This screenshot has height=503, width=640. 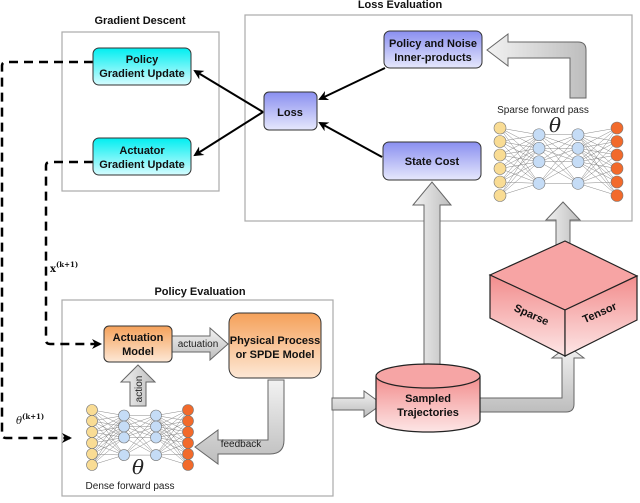 What do you see at coordinates (536, 65) in the screenshot?
I see `sparse-to-inner-products-arrow` at bounding box center [536, 65].